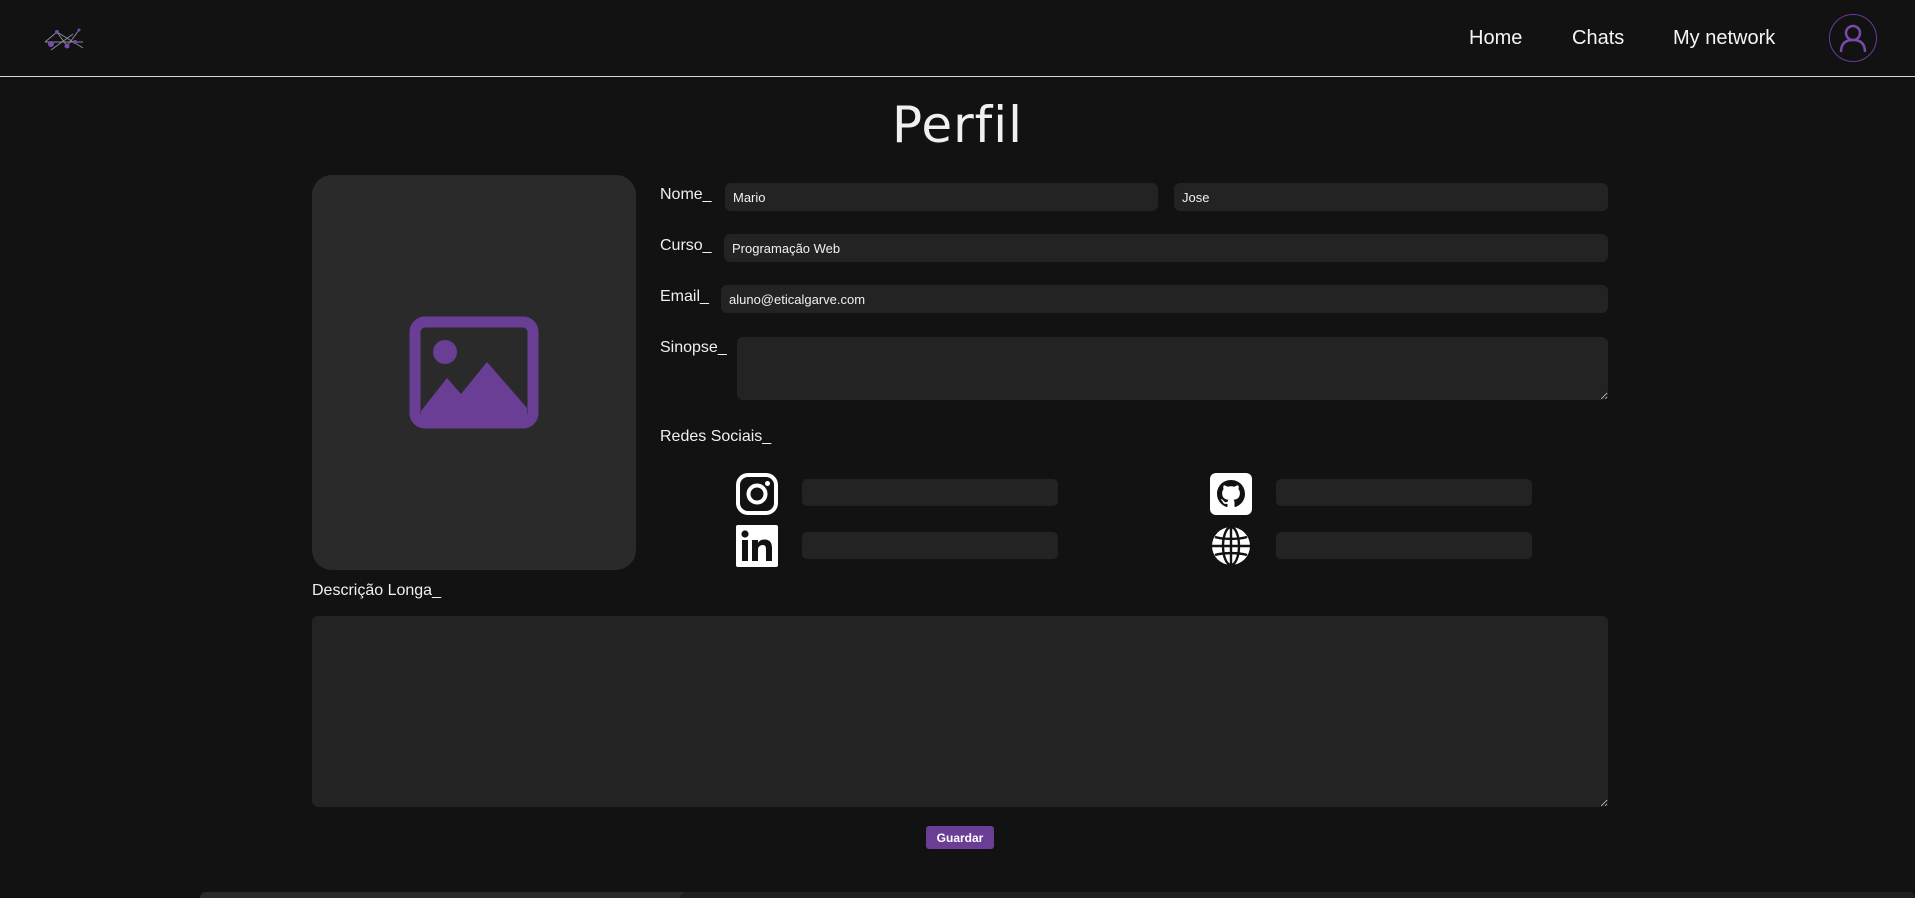 This screenshot has height=898, width=1915. I want to click on user-avatar-button, so click(1853, 38).